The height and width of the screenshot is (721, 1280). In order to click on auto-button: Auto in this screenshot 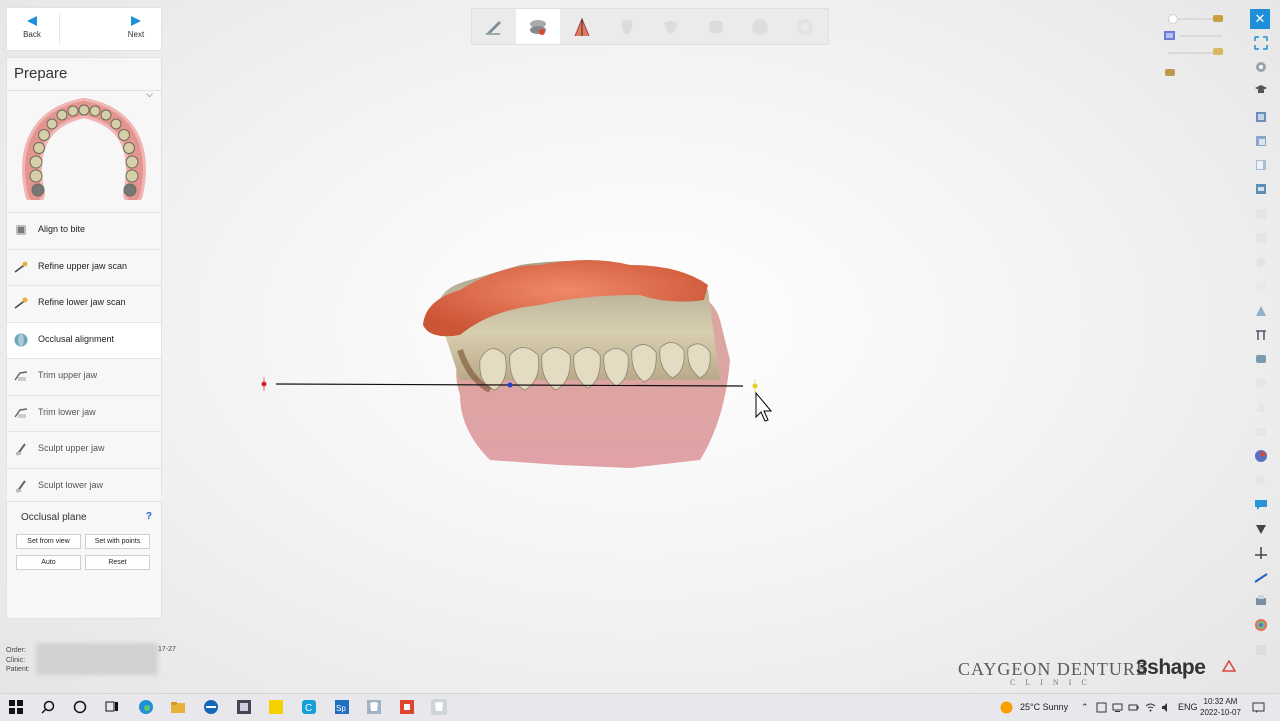, I will do `click(48, 562)`.